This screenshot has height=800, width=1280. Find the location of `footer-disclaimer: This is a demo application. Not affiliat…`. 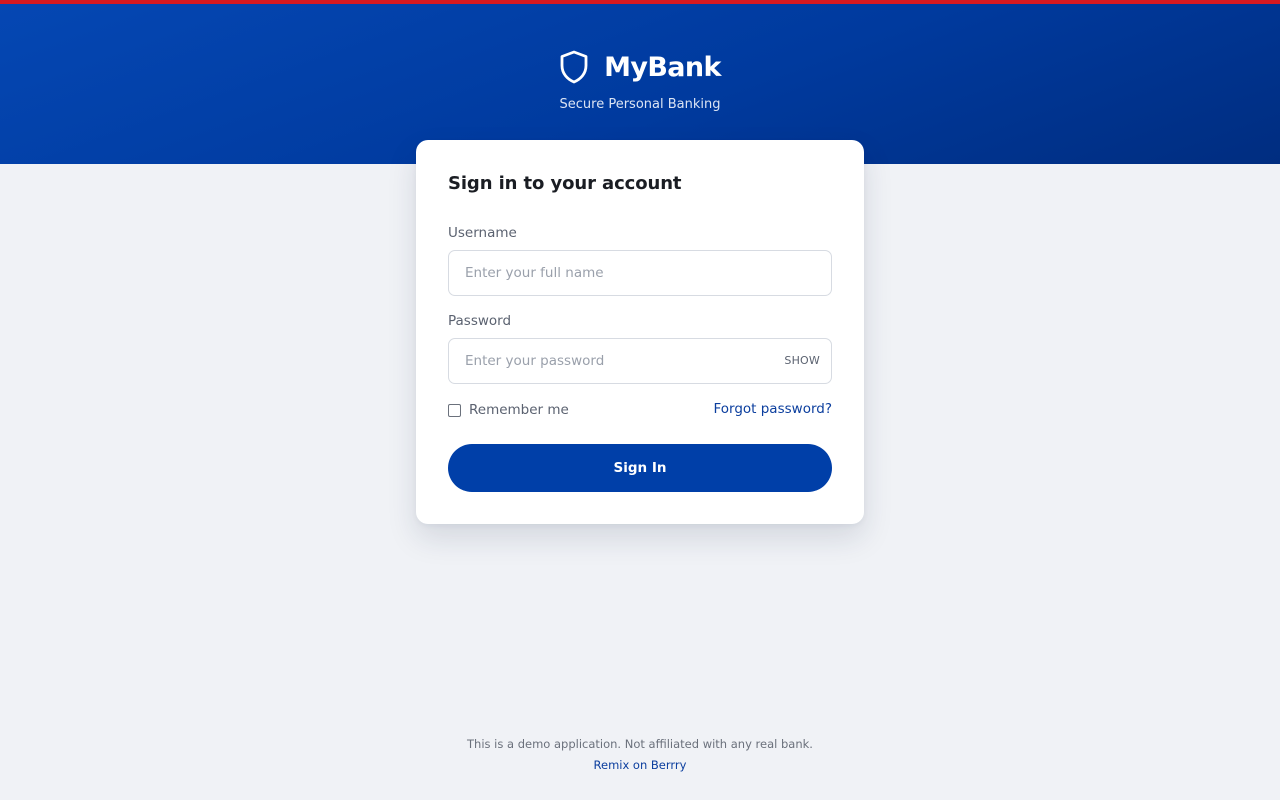

footer-disclaimer: This is a demo application. Not affiliat… is located at coordinates (640, 744).